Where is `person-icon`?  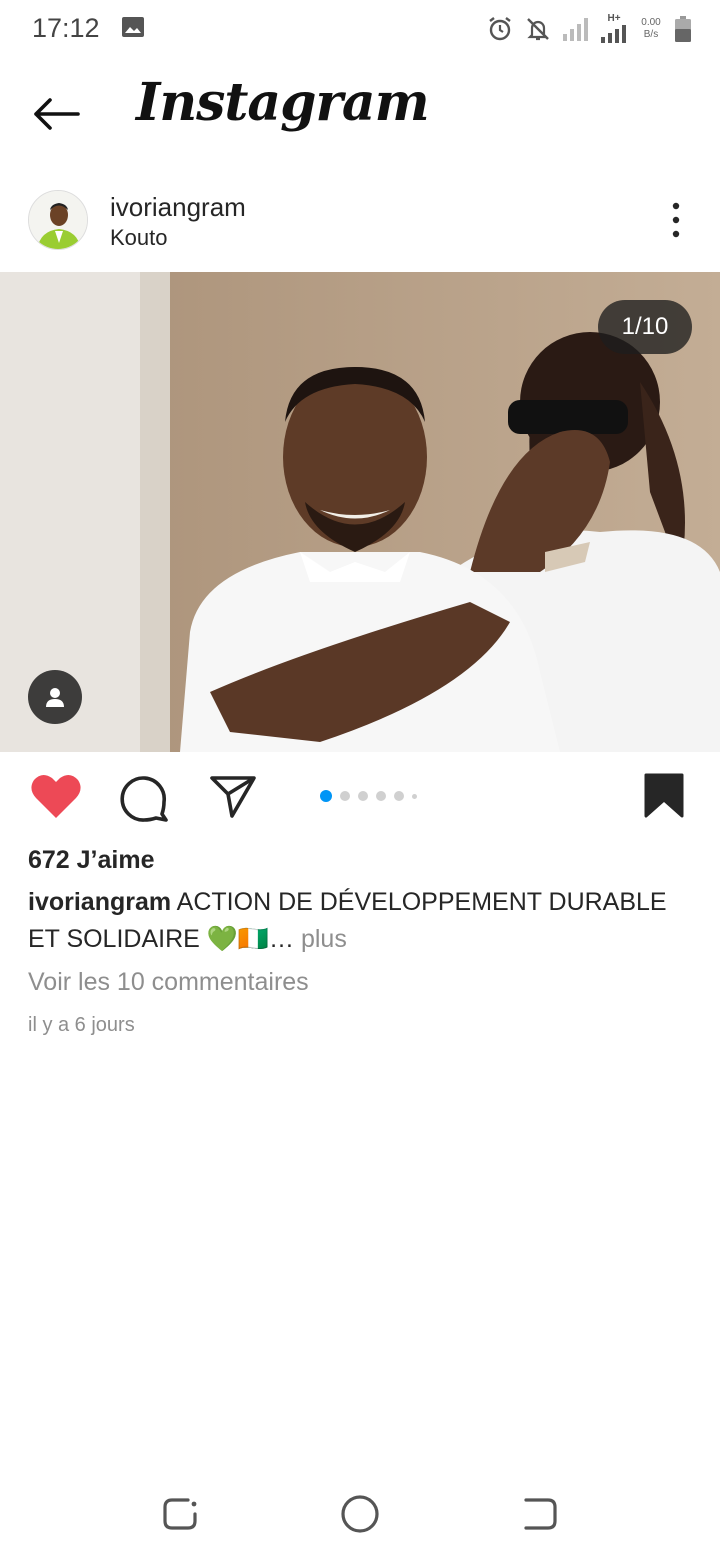
person-icon is located at coordinates (55, 697).